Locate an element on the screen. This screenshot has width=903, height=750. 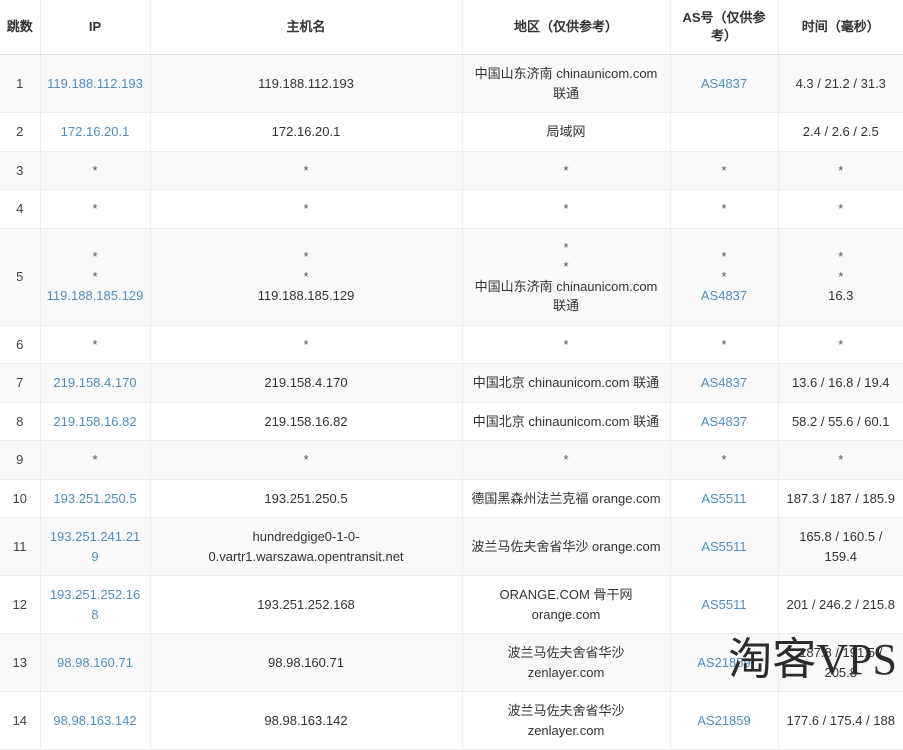
cell-ip: 193.251.250.5 is located at coordinates (95, 498).